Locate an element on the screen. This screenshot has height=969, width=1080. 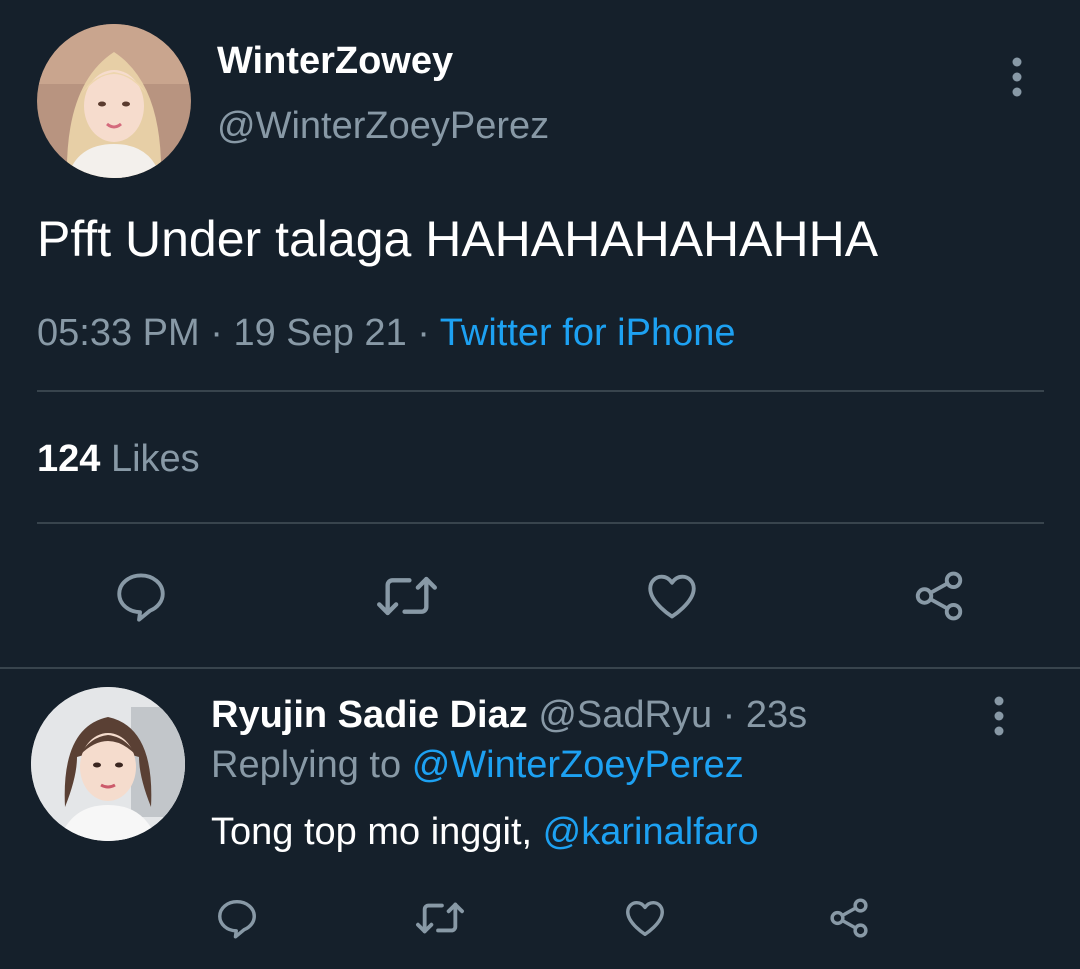
mention-link: @karinalfaro is located at coordinates (651, 832).